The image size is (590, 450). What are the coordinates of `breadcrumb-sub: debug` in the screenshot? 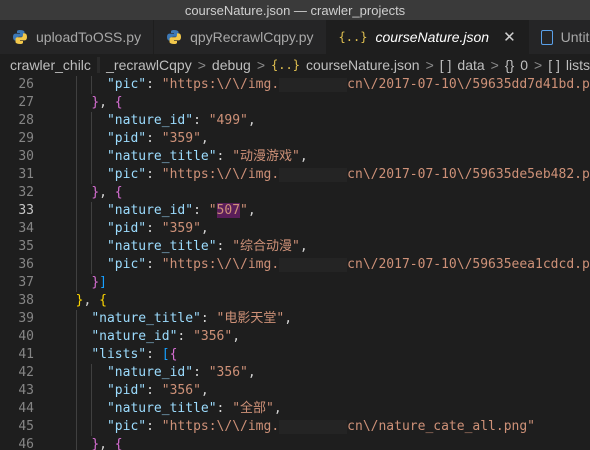 It's located at (231, 65).